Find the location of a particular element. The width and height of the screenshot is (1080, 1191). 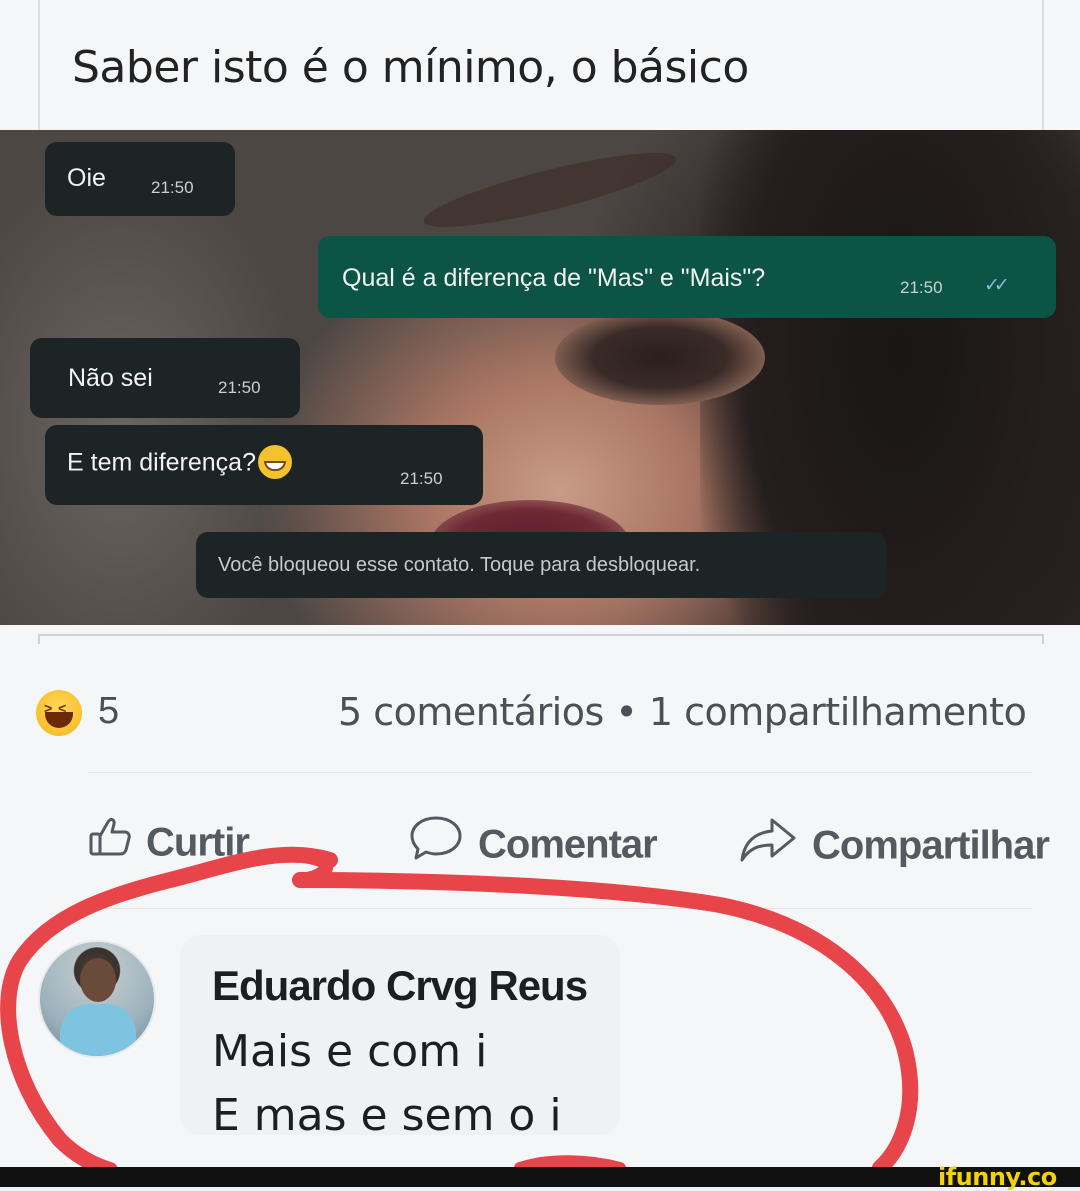

share-label: Compartilhar is located at coordinates (931, 845).